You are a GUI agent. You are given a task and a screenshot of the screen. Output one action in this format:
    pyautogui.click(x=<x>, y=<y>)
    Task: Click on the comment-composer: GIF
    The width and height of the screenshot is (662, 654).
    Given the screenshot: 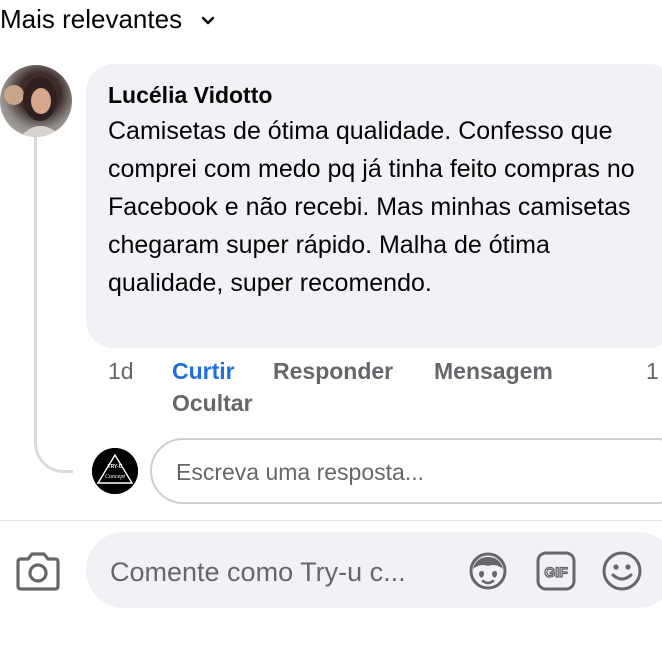 What is the action you would take?
    pyautogui.click(x=374, y=570)
    